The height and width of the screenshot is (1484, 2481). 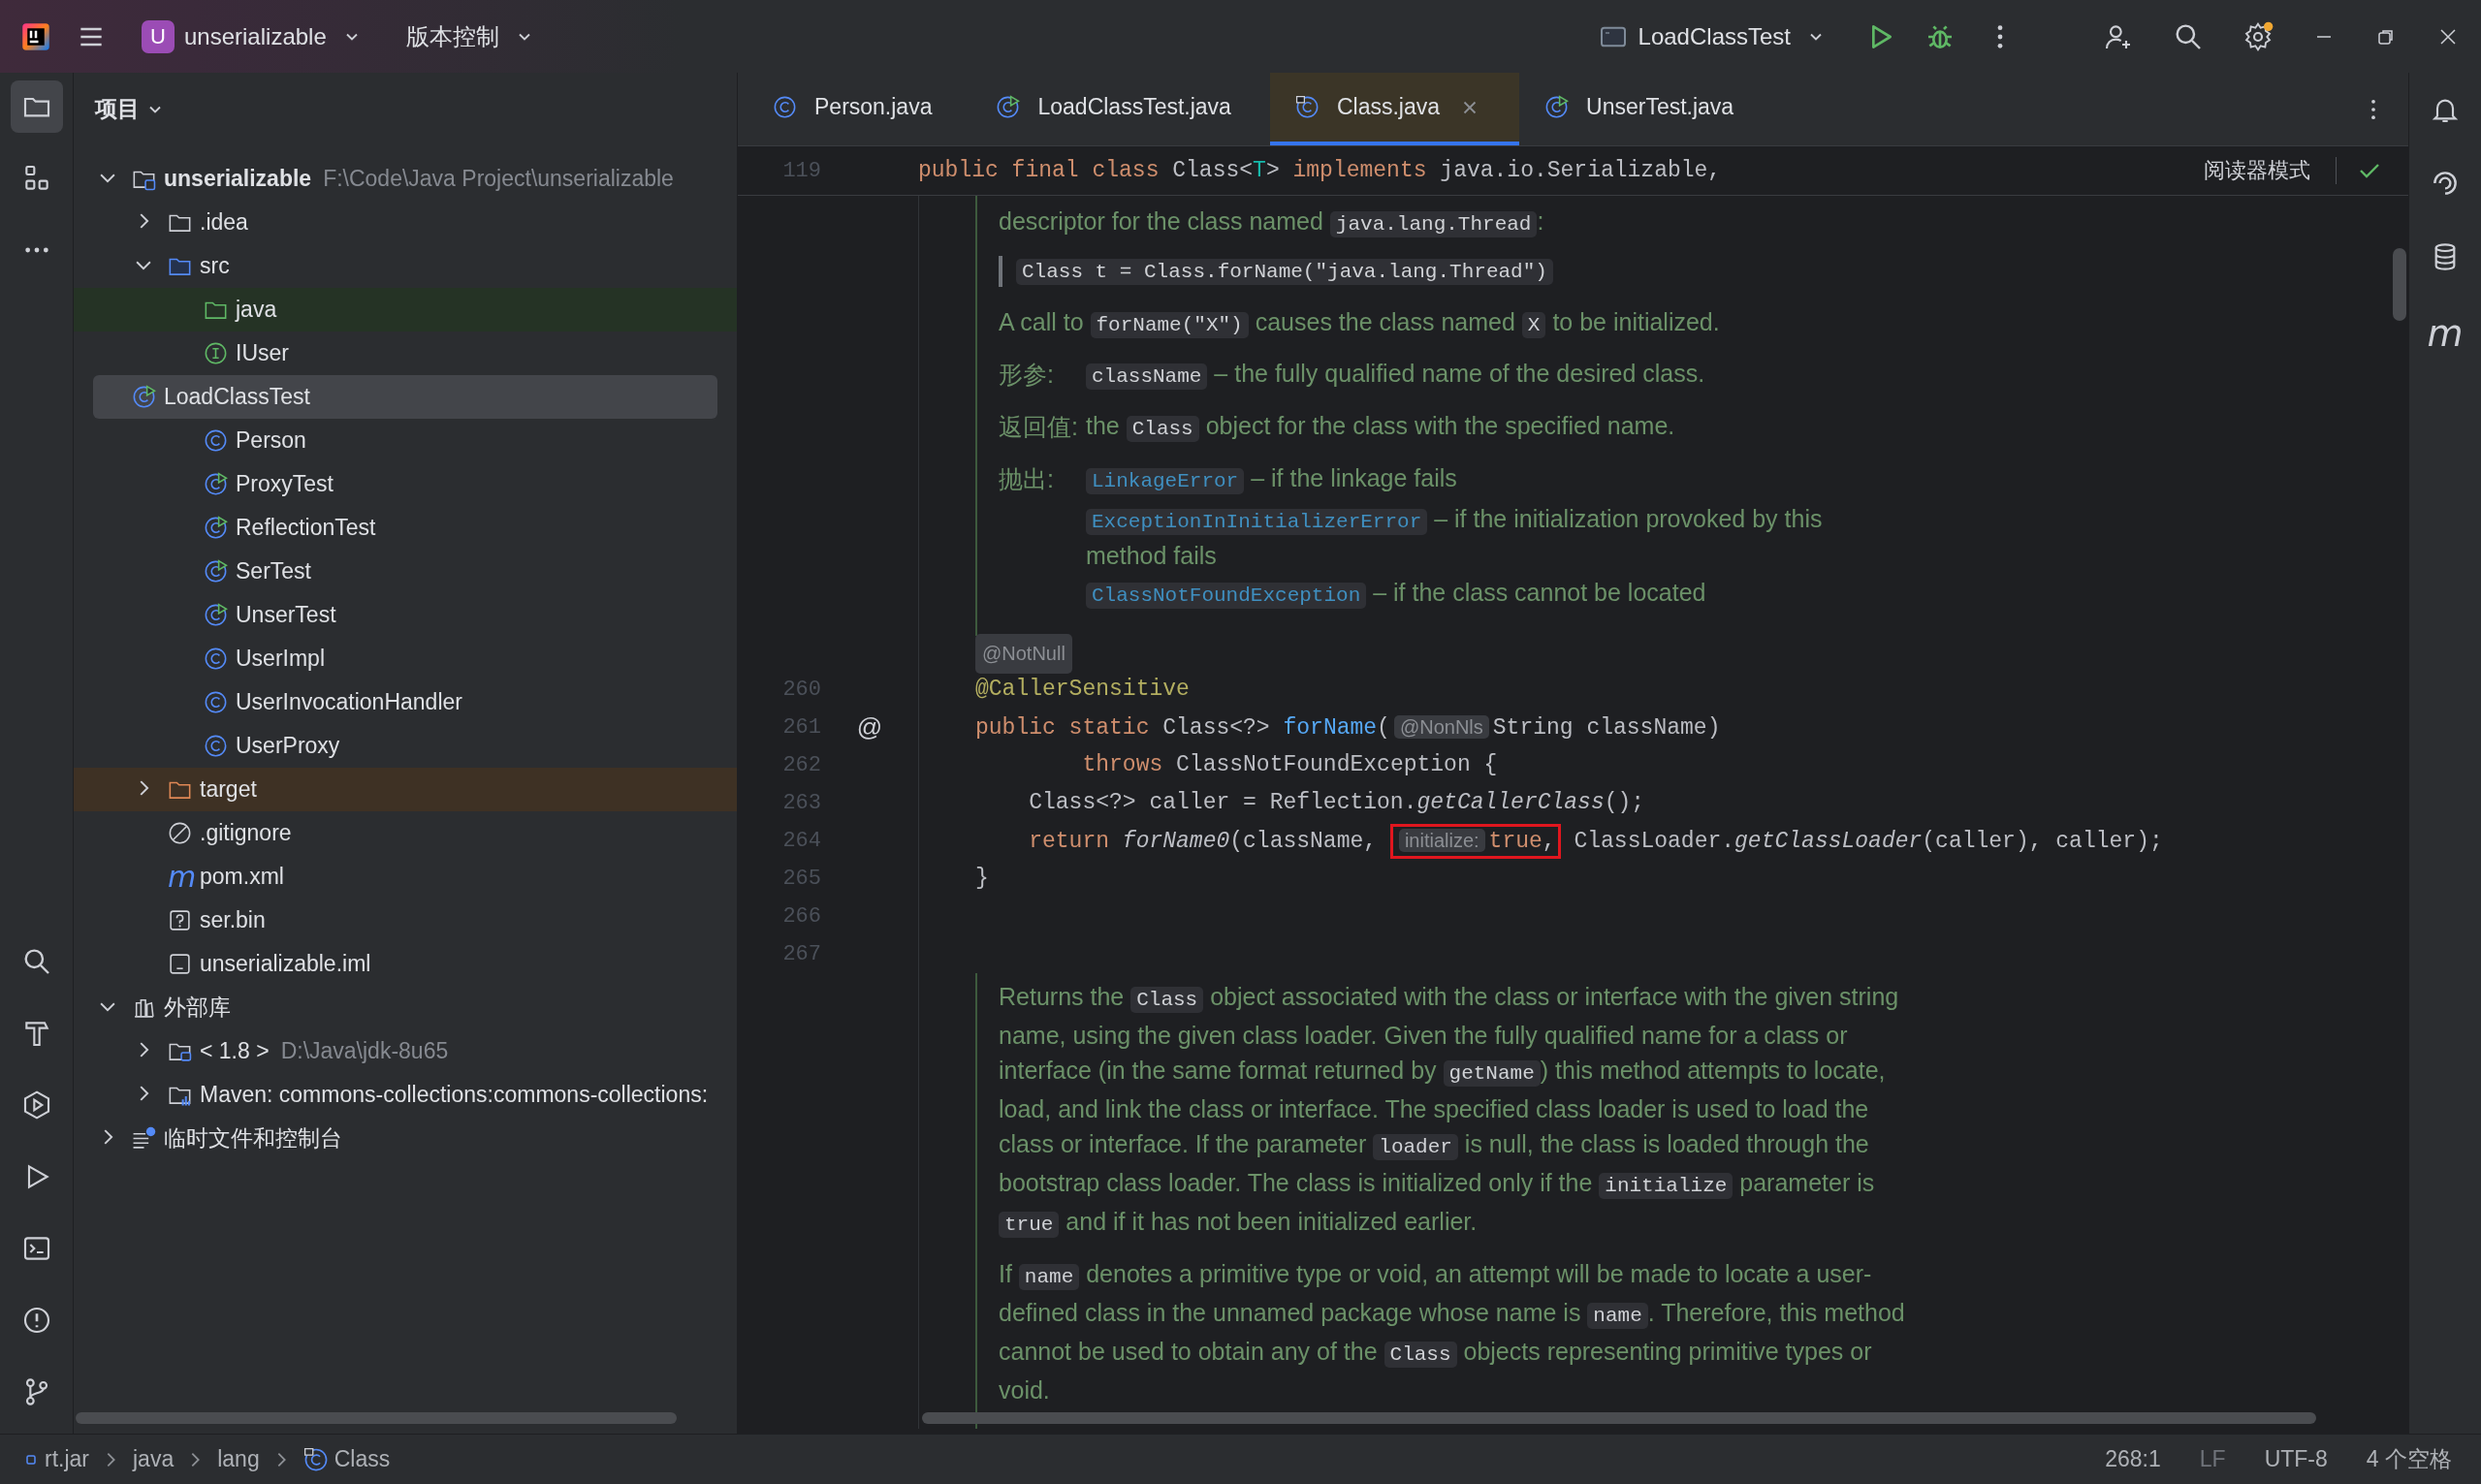 I want to click on unknown-file-icon, so click(x=180, y=920).